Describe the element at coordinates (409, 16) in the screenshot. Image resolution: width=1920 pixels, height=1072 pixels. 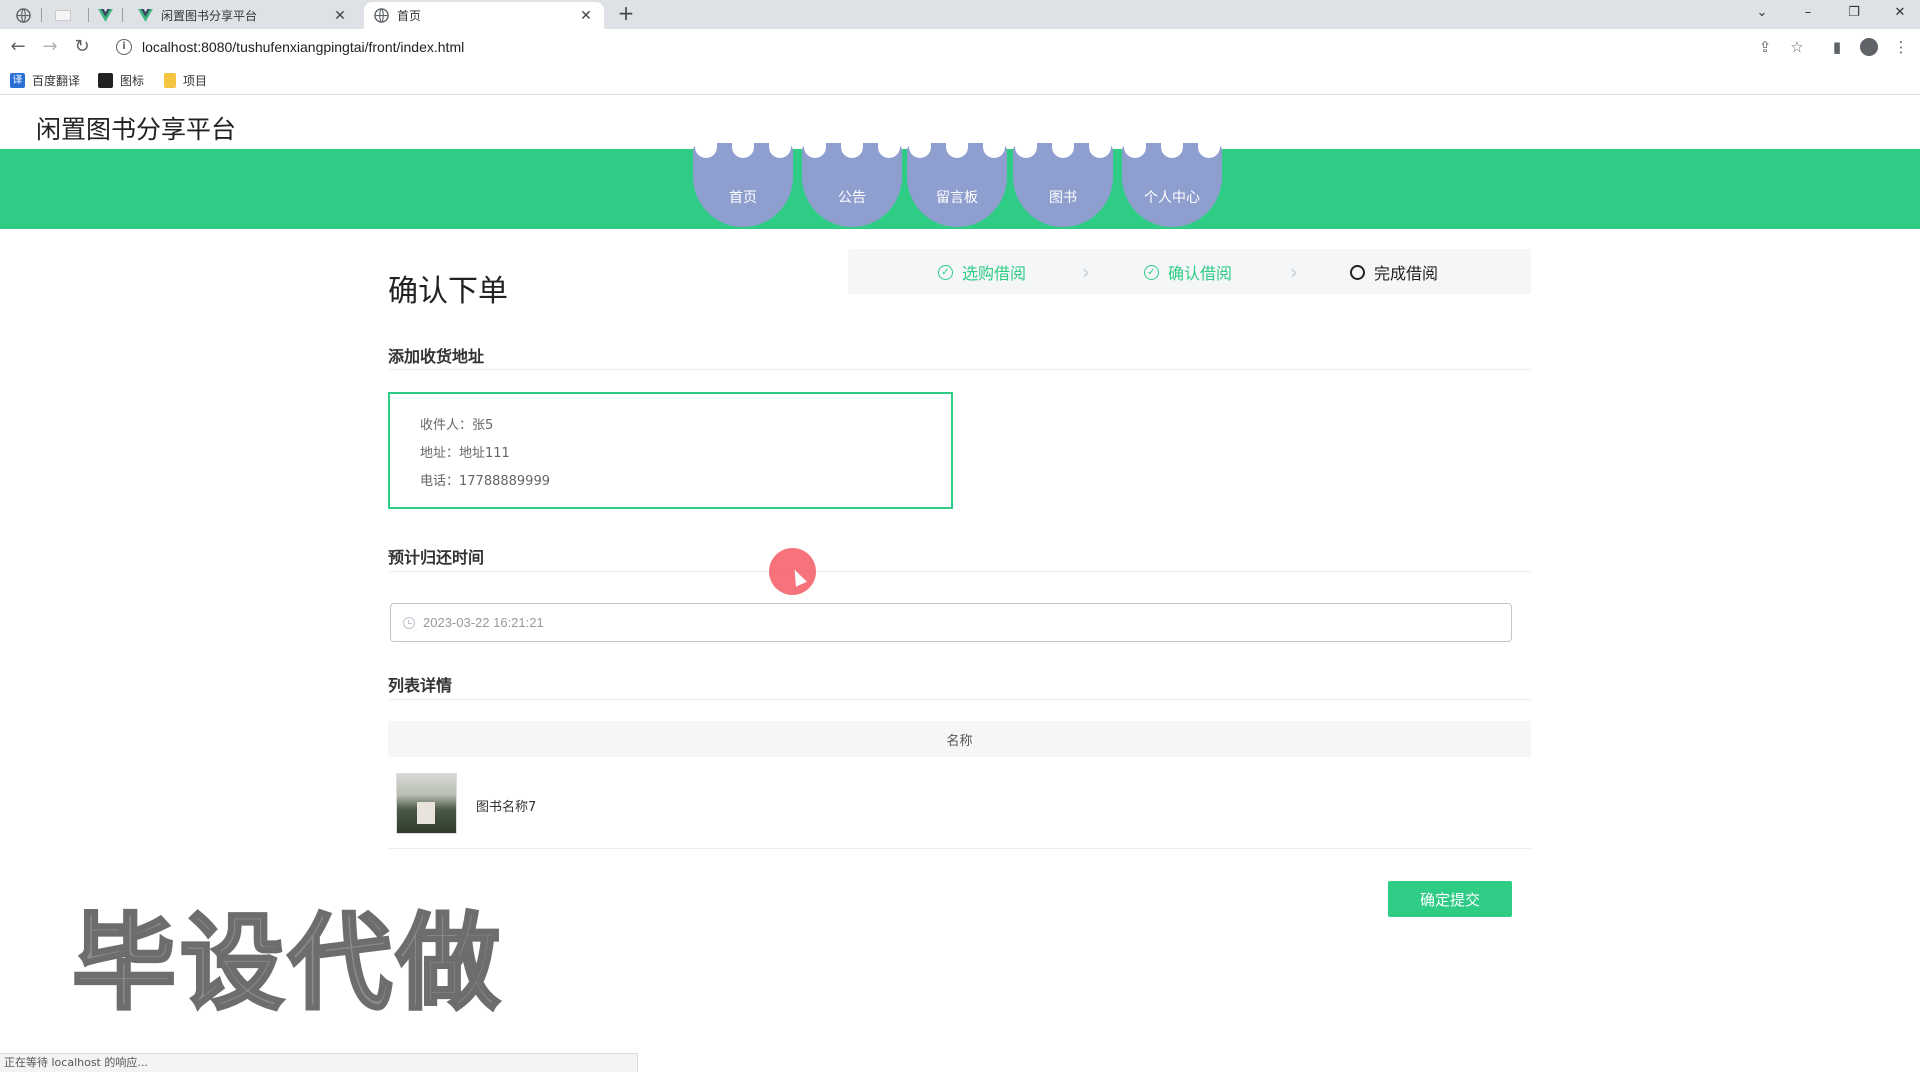
I see `tab-title: 首页` at that location.